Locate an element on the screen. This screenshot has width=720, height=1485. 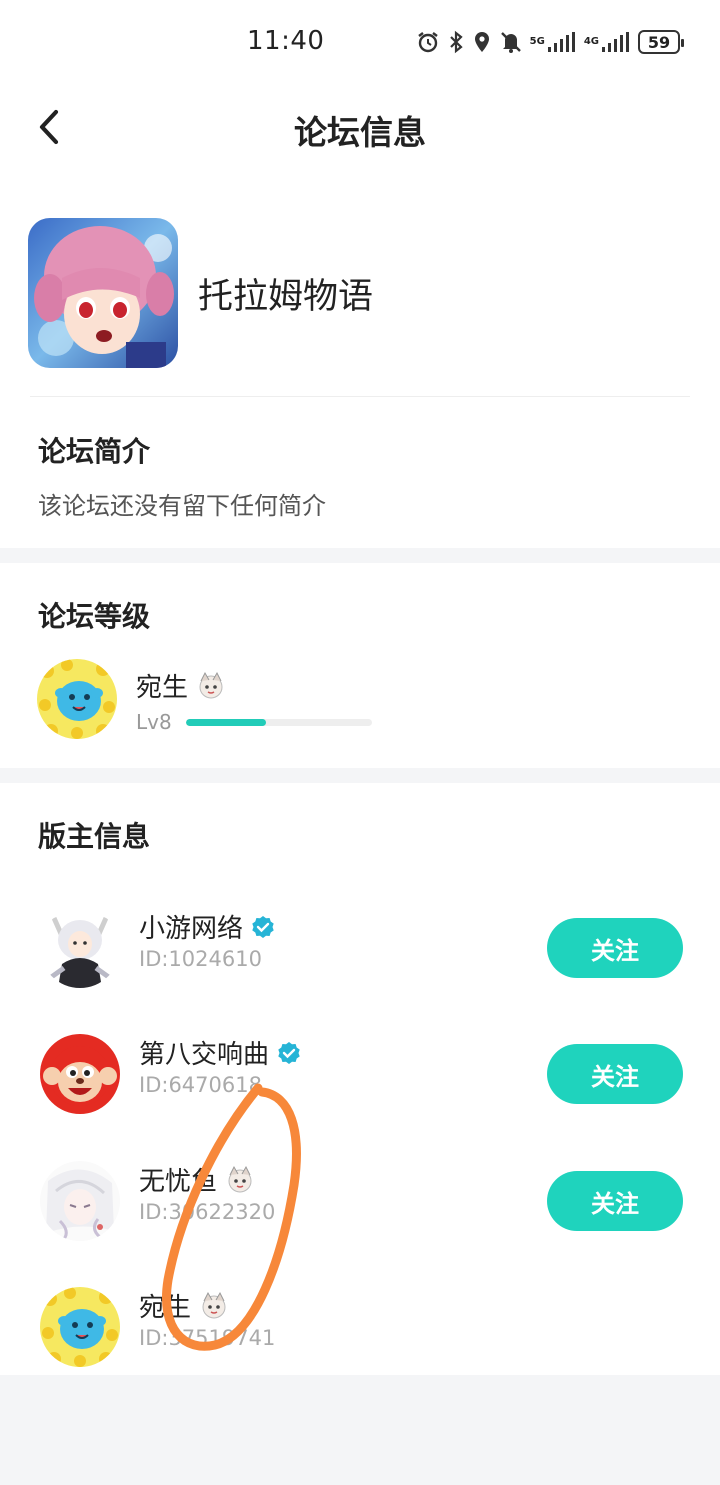
alarm-icon is located at coordinates (428, 42).